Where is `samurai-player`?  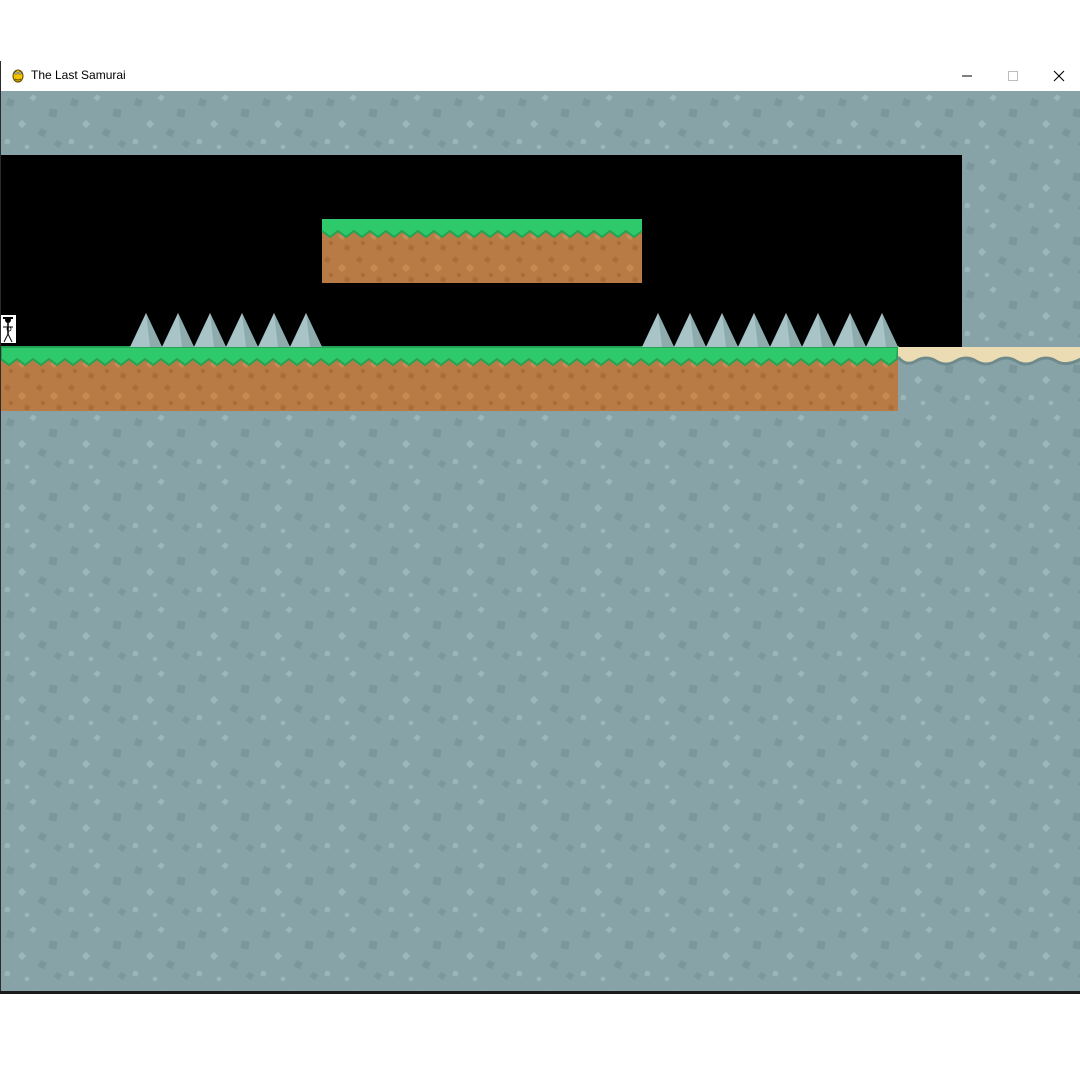 samurai-player is located at coordinates (8, 329).